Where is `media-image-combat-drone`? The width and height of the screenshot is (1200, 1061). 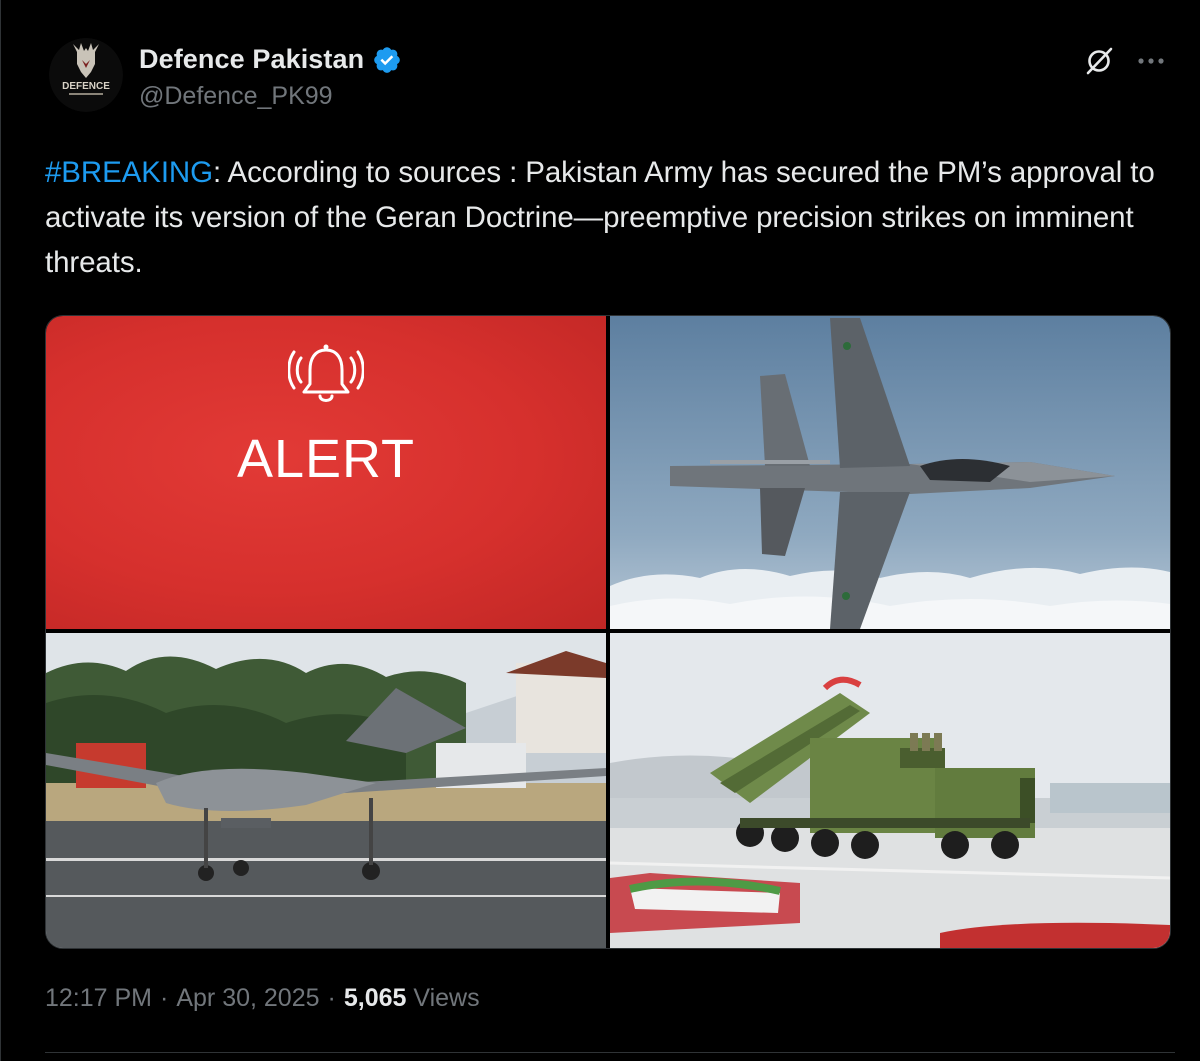 media-image-combat-drone is located at coordinates (326, 790).